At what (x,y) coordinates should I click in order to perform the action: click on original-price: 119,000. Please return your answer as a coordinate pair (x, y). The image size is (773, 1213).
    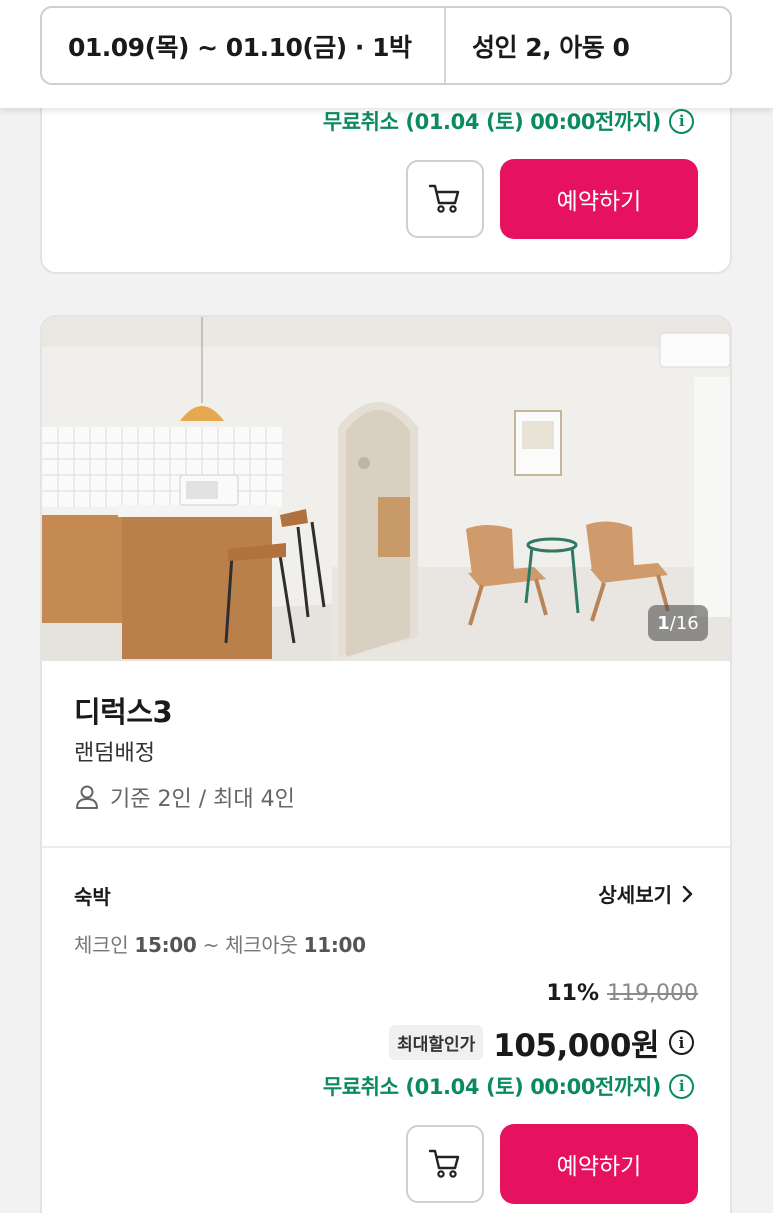
    Looking at the image, I should click on (652, 993).